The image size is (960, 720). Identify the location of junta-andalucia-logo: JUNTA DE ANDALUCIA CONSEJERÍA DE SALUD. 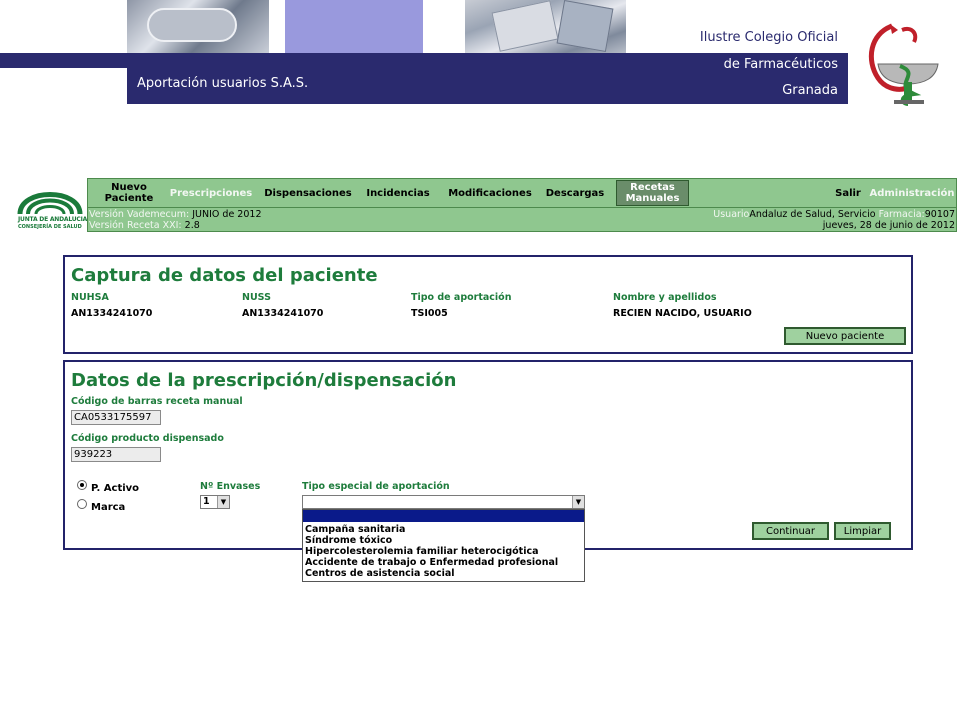
(51, 204).